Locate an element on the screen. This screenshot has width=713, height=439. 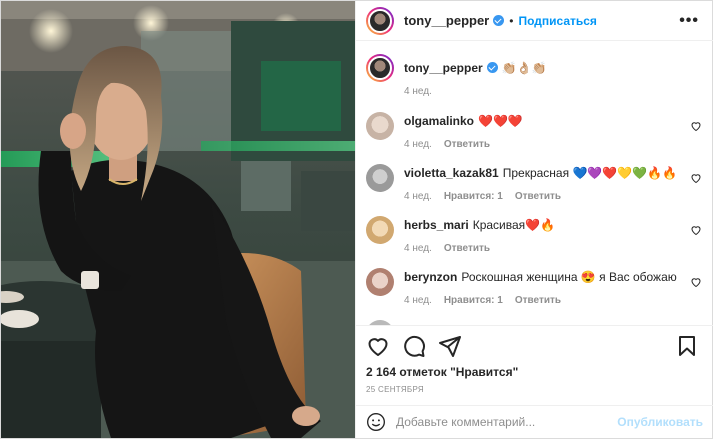
bookmark-icon is located at coordinates (687, 346).